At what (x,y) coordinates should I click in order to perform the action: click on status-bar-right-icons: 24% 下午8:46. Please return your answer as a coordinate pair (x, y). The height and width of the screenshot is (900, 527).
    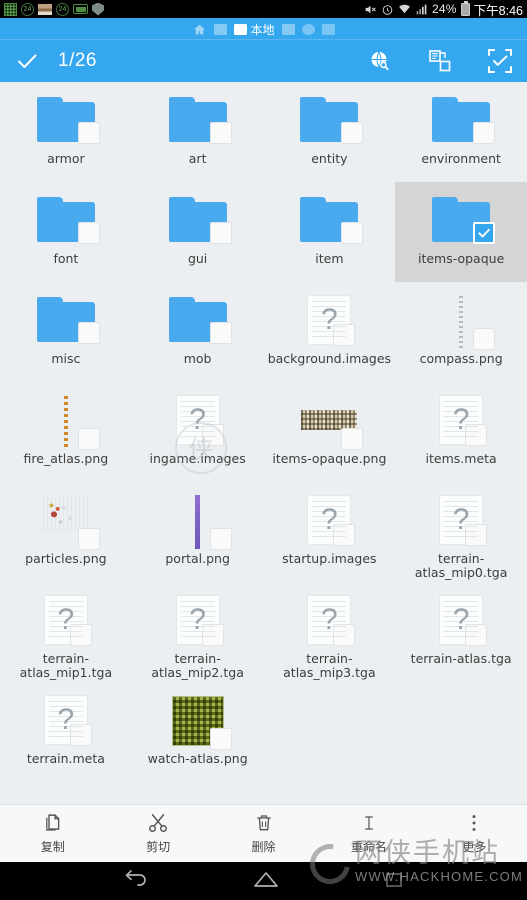
    Looking at the image, I should click on (443, 9).